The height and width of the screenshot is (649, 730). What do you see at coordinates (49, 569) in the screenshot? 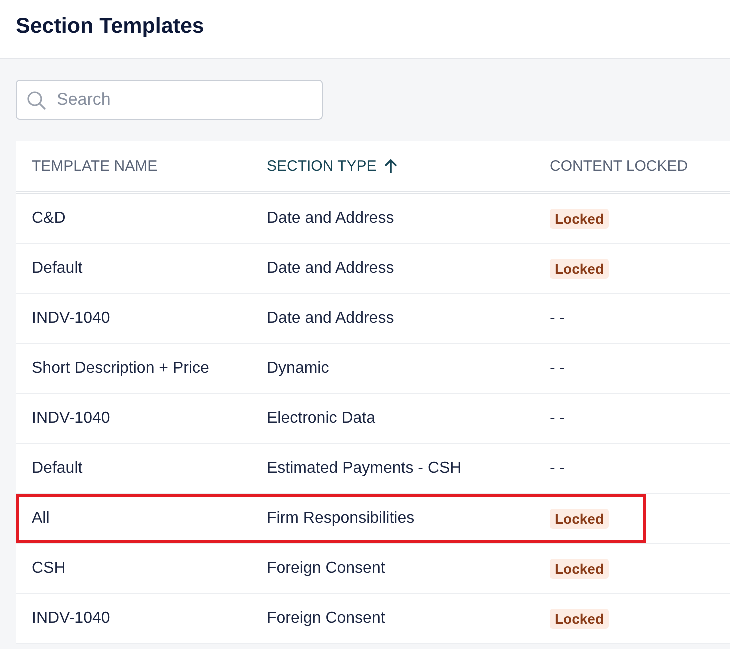
I see `table-cell: CSH` at bounding box center [49, 569].